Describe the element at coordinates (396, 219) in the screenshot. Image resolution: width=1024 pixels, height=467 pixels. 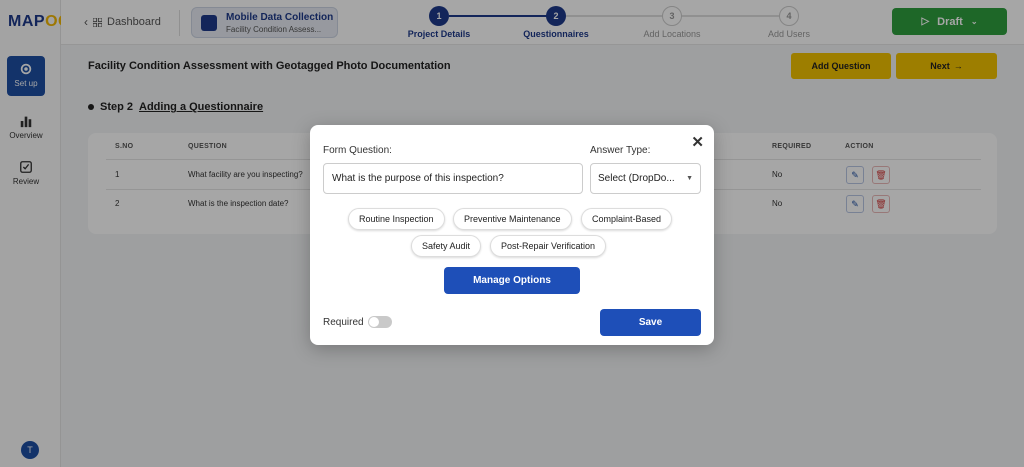
I see `option-chip: Routine Inspection` at that location.